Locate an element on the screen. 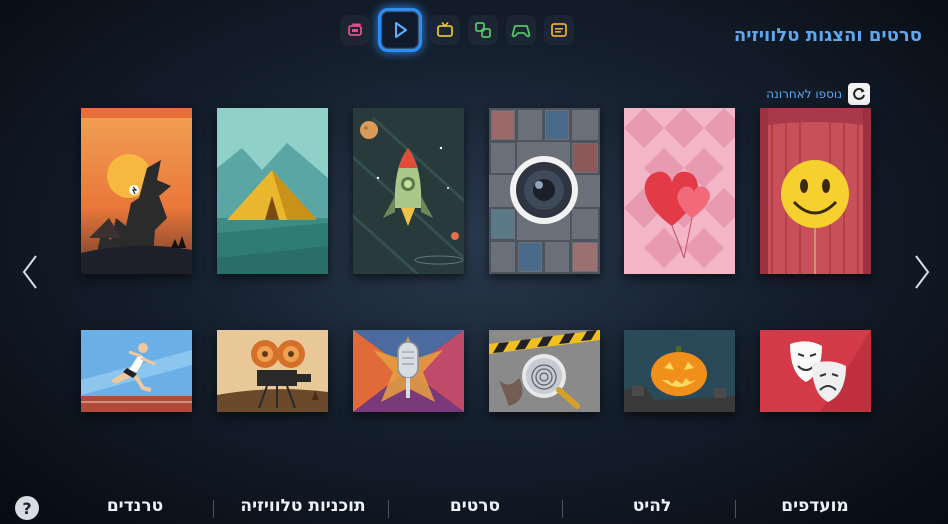 This screenshot has height=524, width=948. romance-hearts-tile is located at coordinates (679, 191).